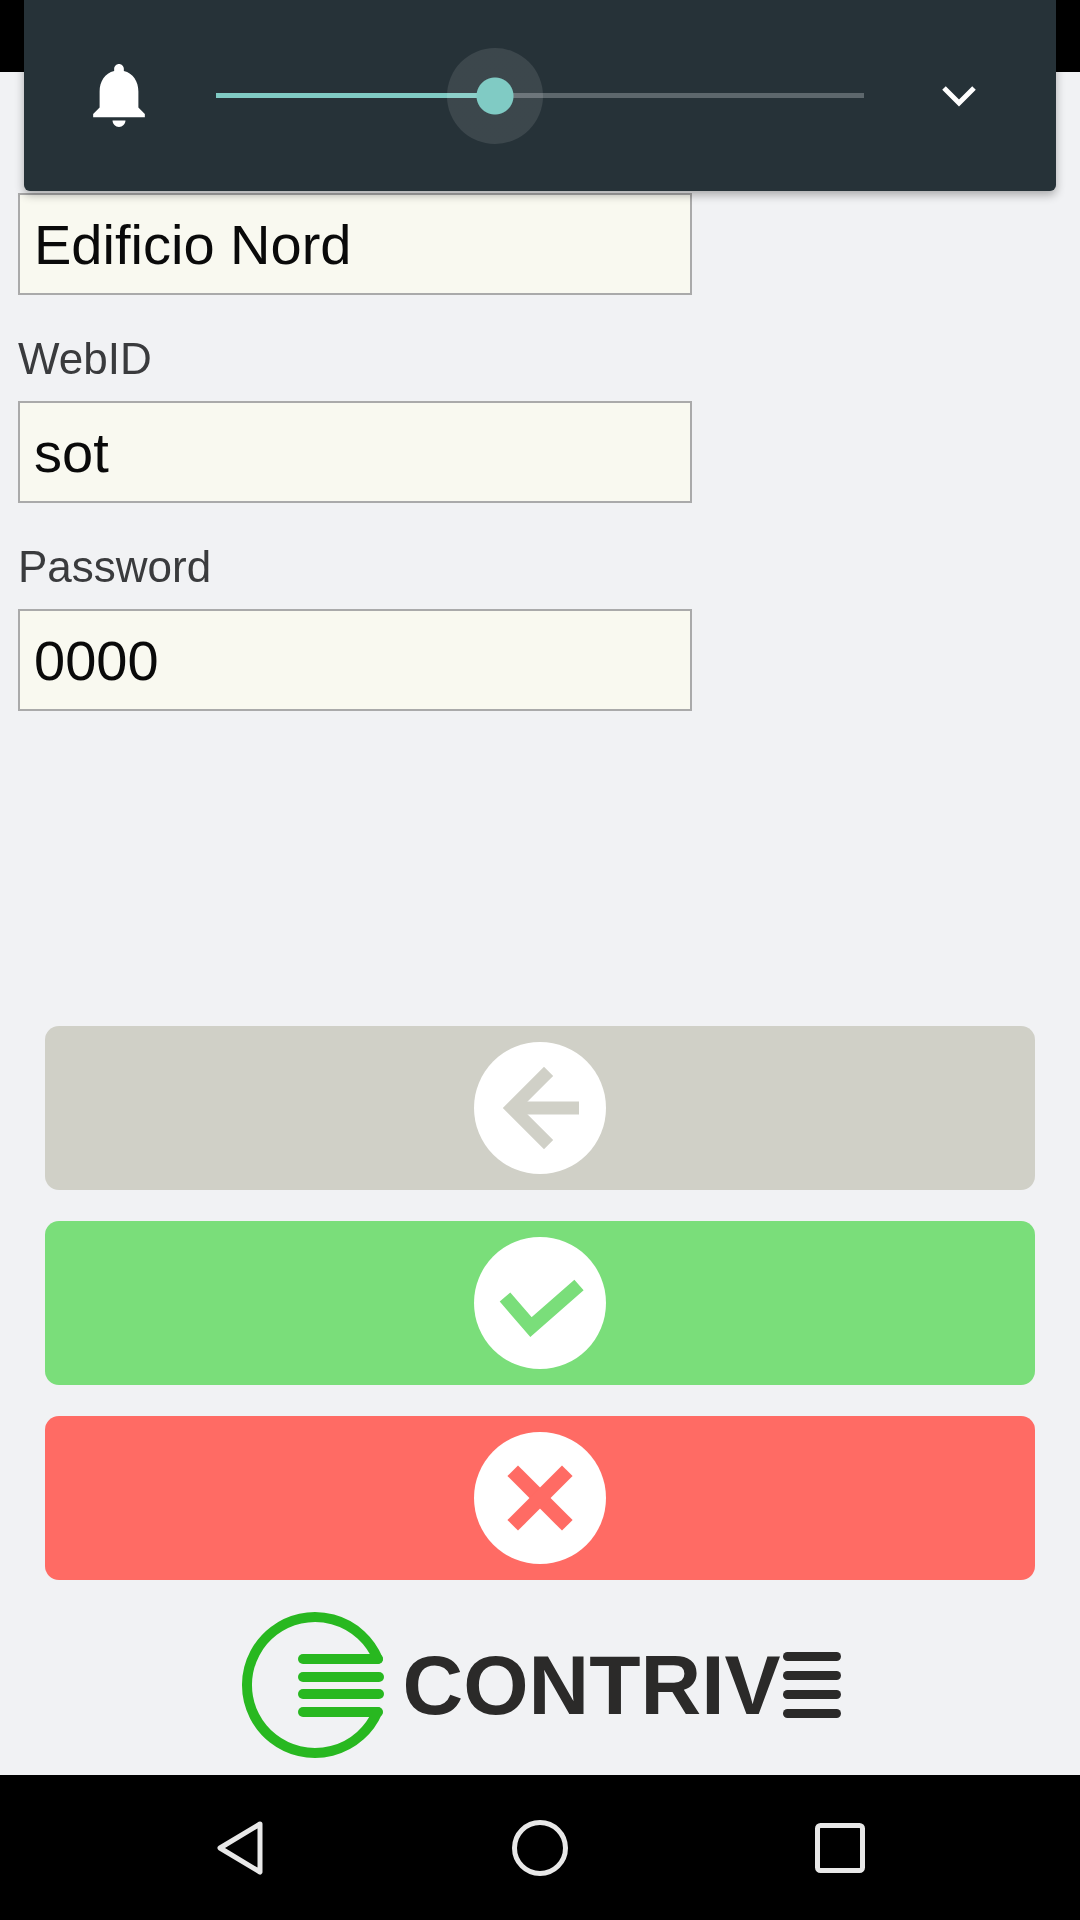 The width and height of the screenshot is (1080, 1920). Describe the element at coordinates (115, 567) in the screenshot. I see `field-label: Password` at that location.